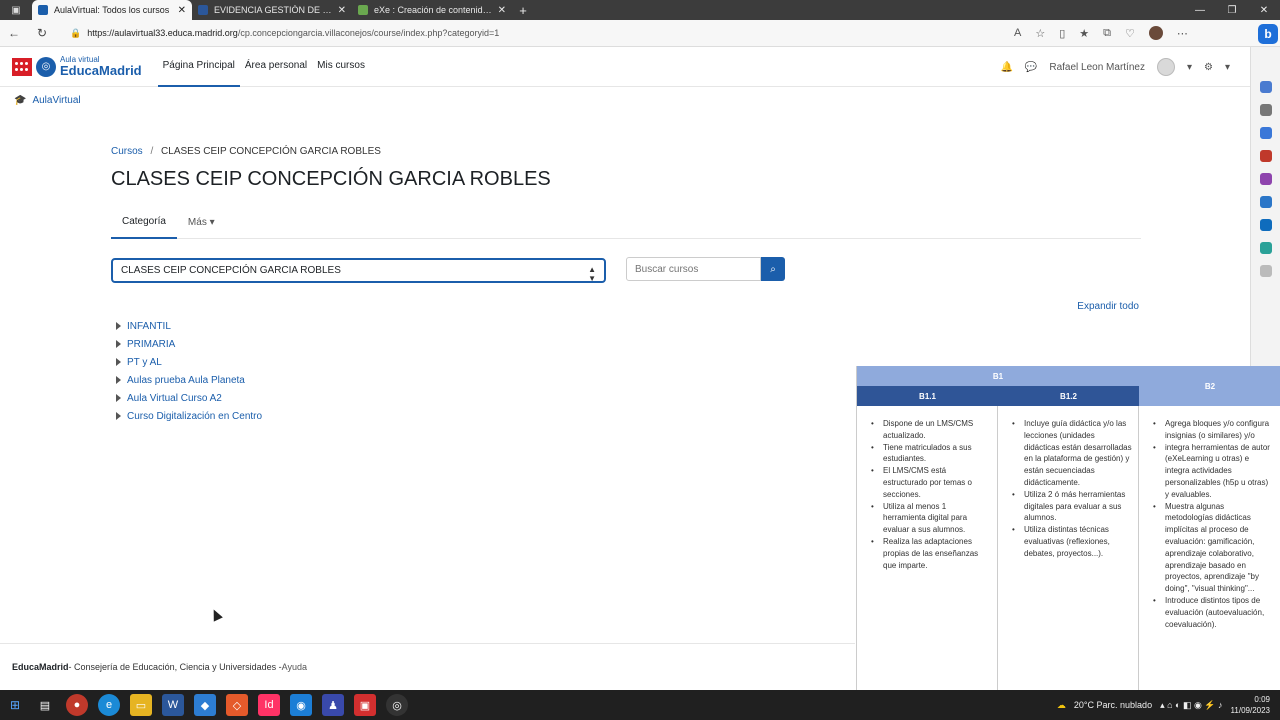 This screenshot has width=1280, height=720. What do you see at coordinates (1031, 67) in the screenshot?
I see `messages-icon: 💬` at bounding box center [1031, 67].